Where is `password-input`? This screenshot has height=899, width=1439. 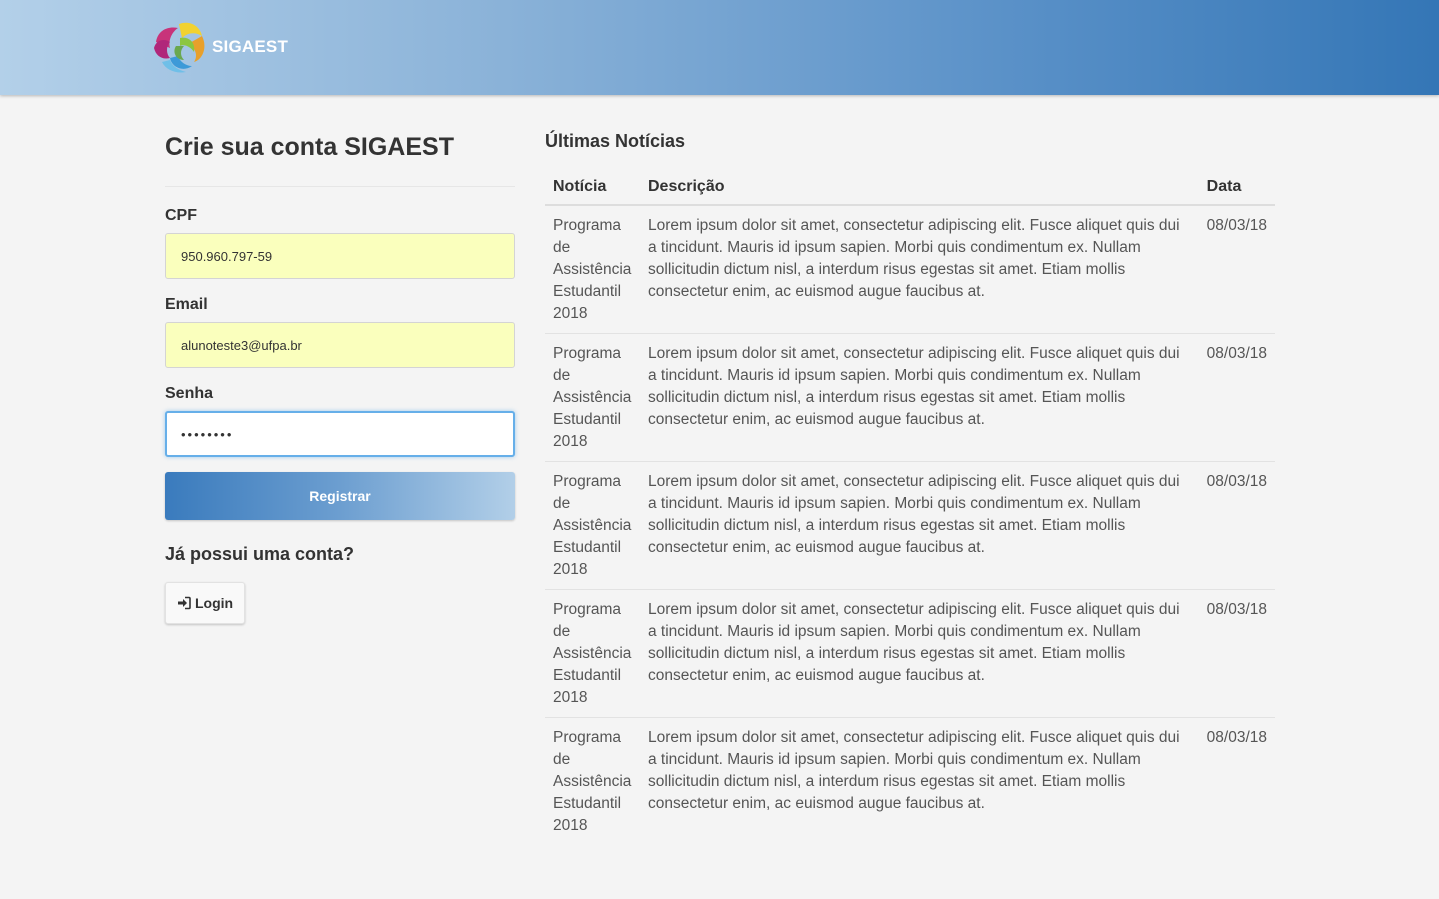
password-input is located at coordinates (340, 434).